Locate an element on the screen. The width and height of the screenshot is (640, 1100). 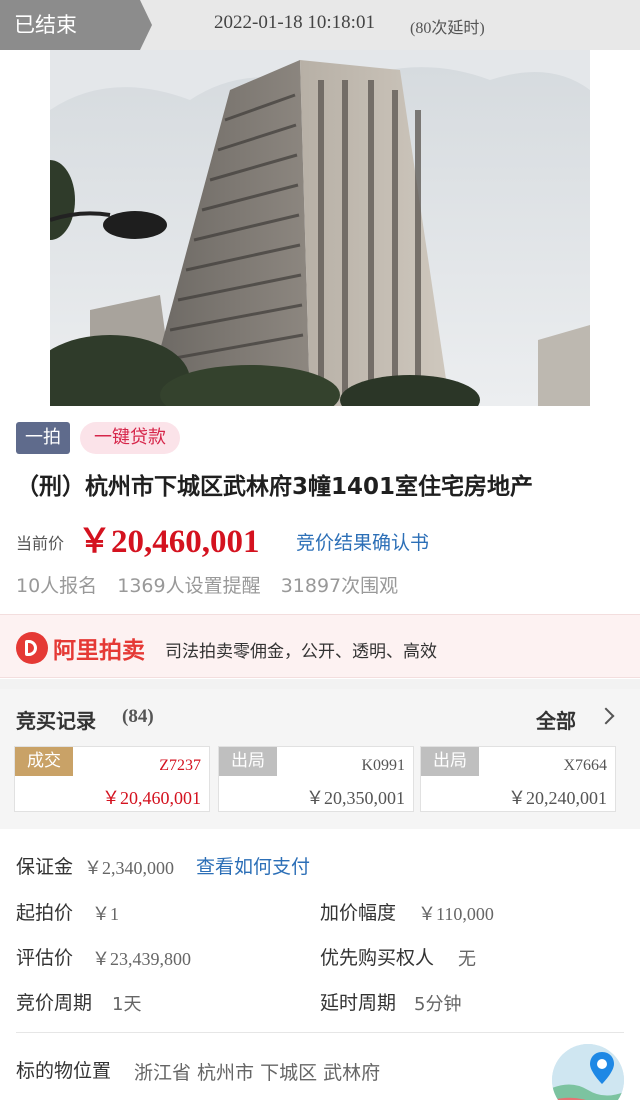
loan-tag: 一键贷款 is located at coordinates (130, 438).